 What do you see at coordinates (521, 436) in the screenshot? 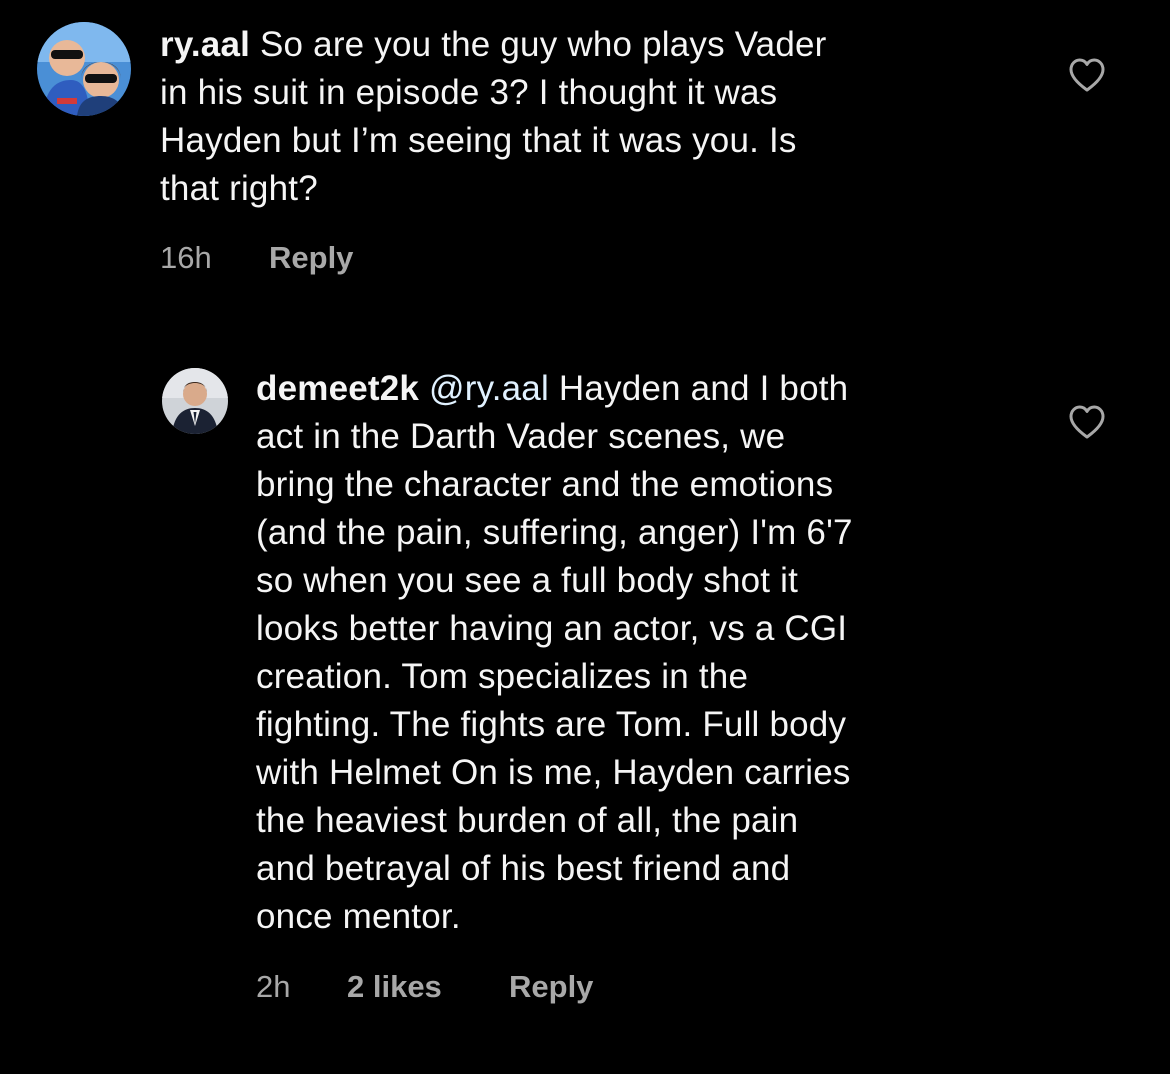
I see `comment-line: act in the Darth Vader scenes, we` at bounding box center [521, 436].